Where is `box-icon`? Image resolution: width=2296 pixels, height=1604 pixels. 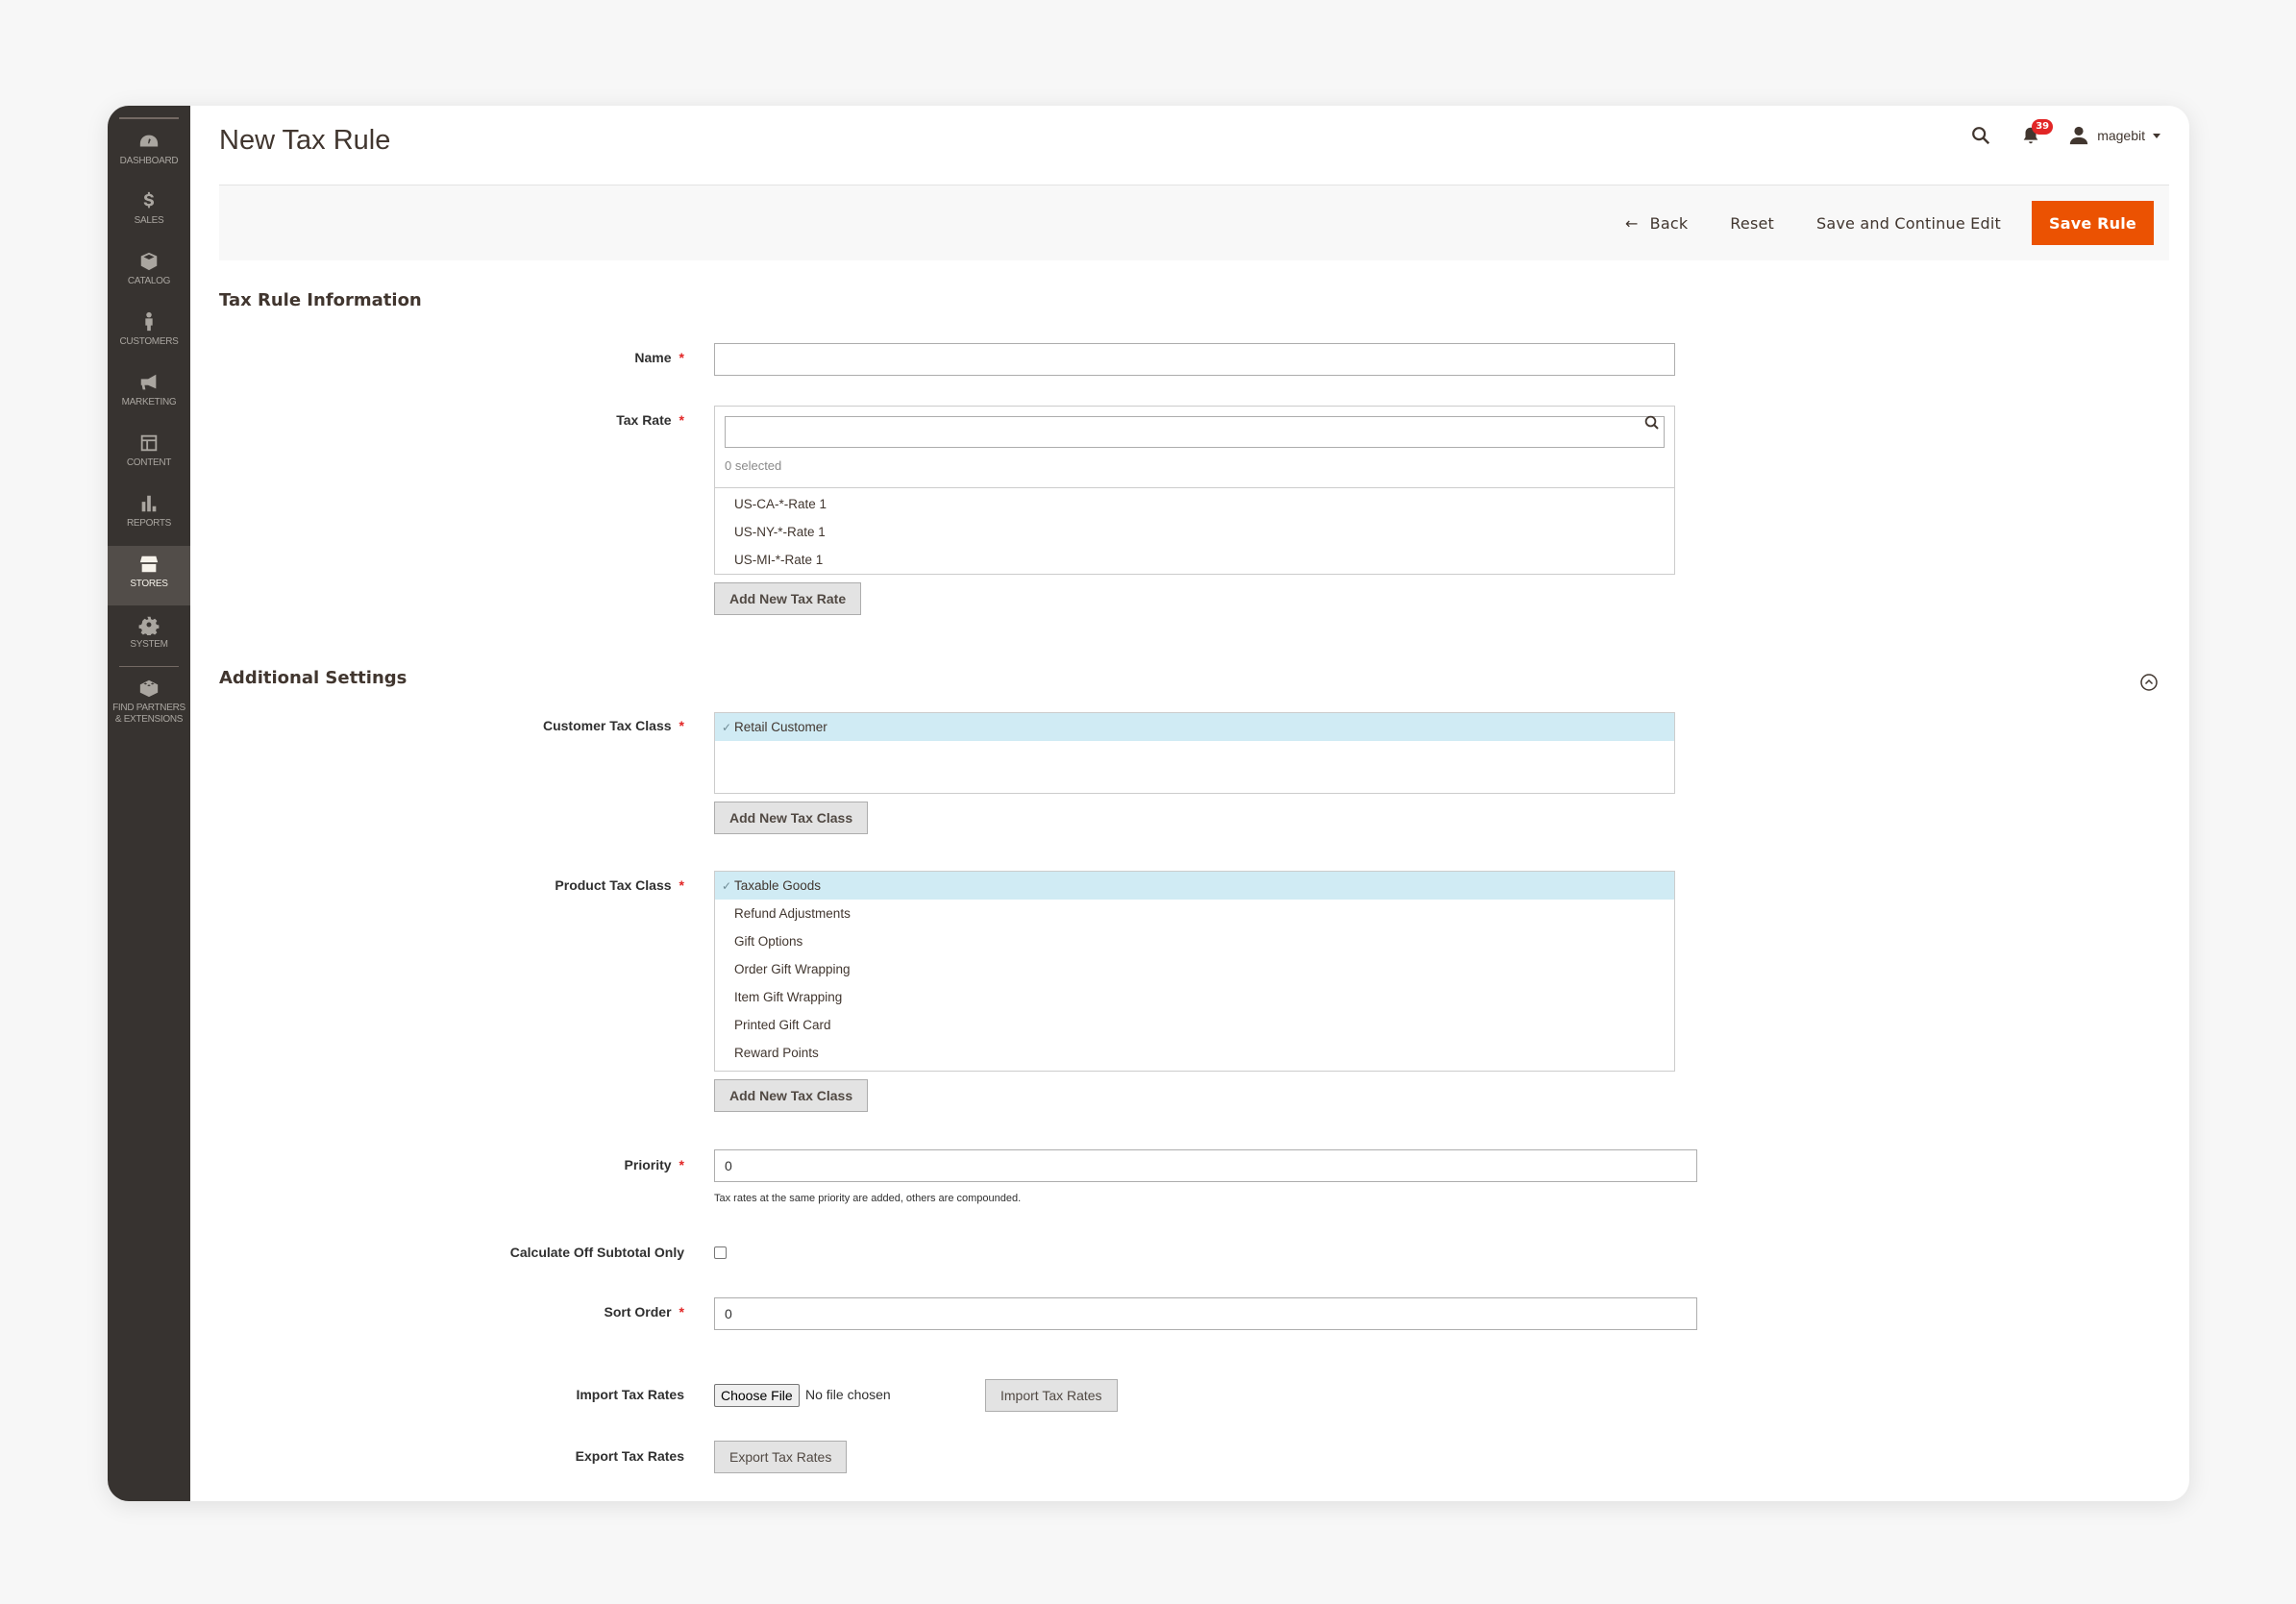 box-icon is located at coordinates (148, 261).